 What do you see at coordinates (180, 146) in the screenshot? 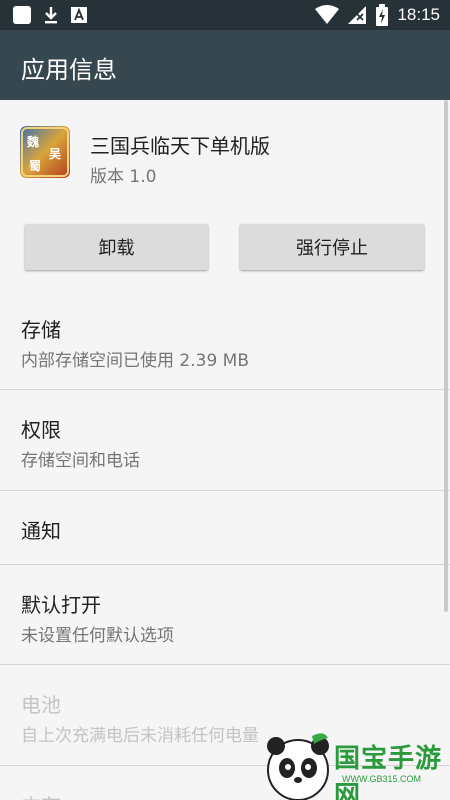
I see `app-name: 三国兵临天下单机版` at bounding box center [180, 146].